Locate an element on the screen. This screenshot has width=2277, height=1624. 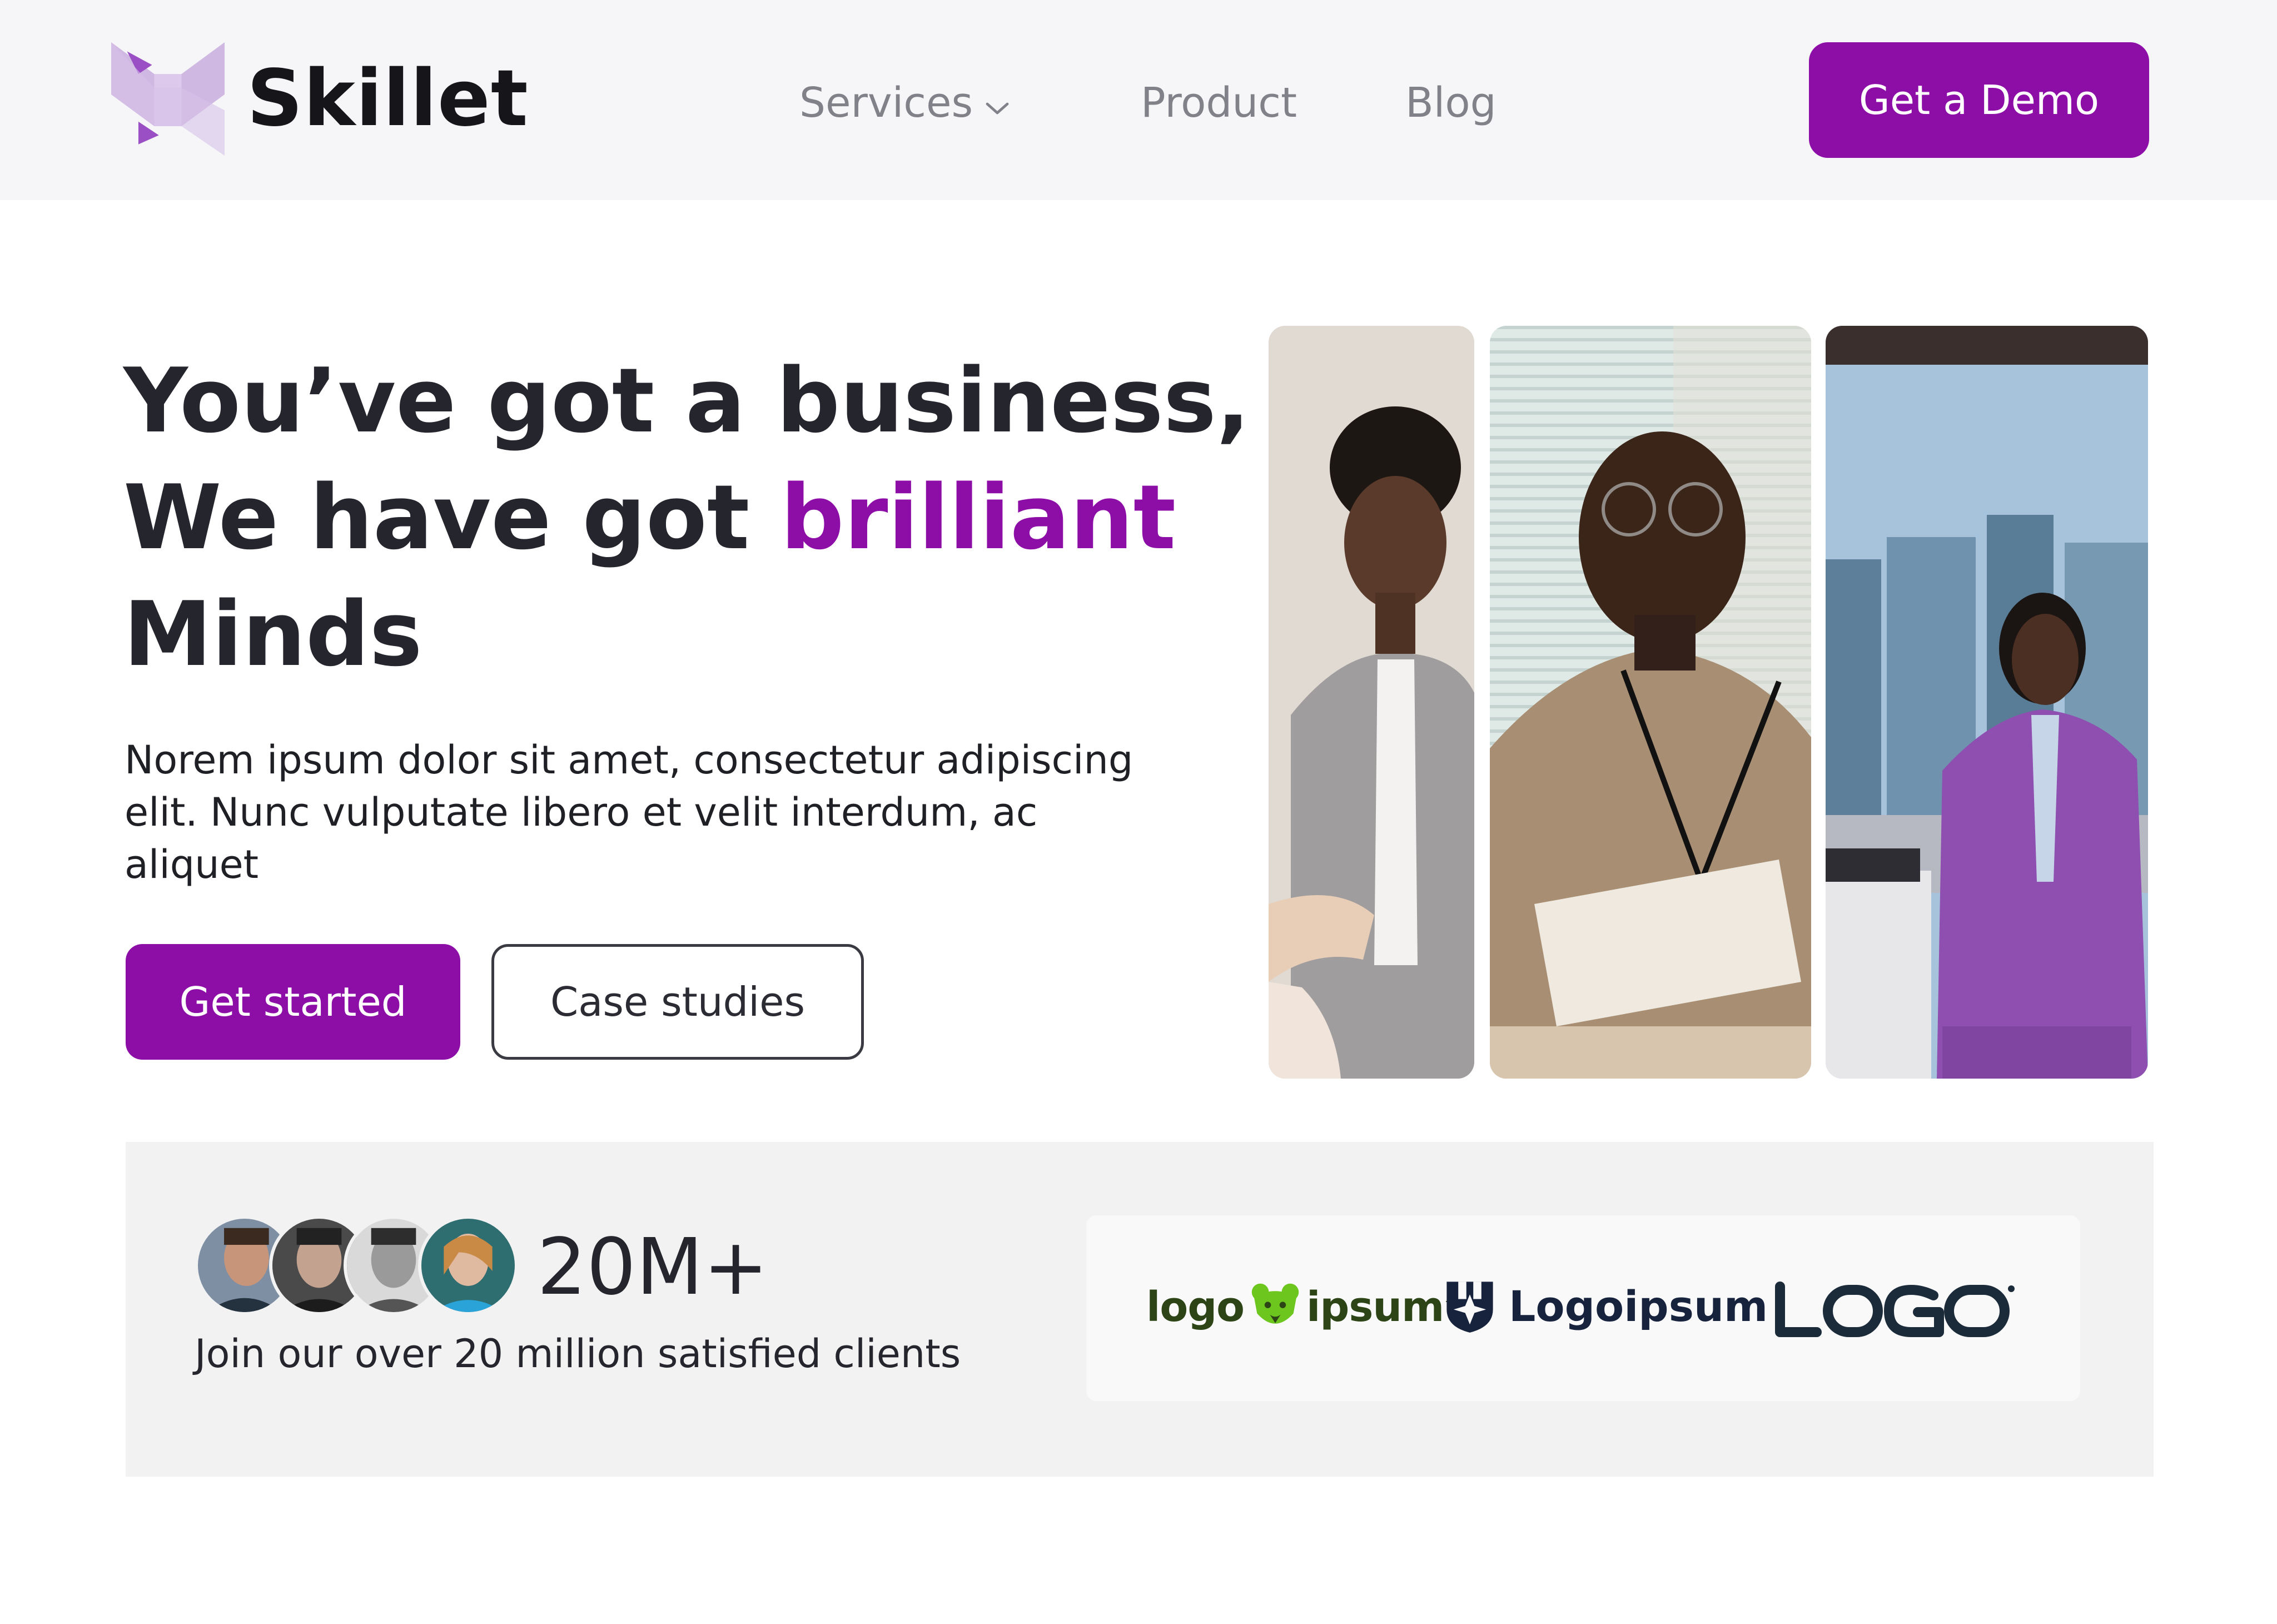
nav-product: Product is located at coordinates (1219, 102).